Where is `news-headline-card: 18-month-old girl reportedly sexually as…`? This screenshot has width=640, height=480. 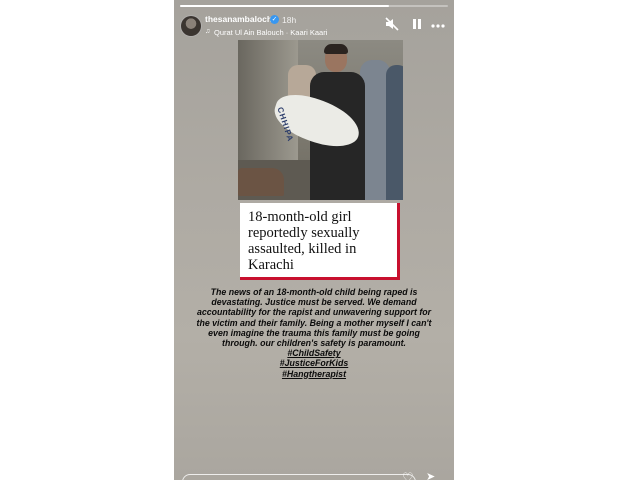
news-headline-card: 18-month-old girl reportedly sexually as… is located at coordinates (320, 241).